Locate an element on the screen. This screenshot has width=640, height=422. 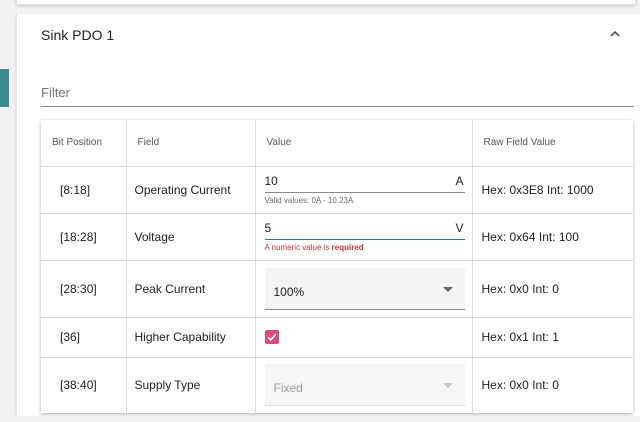
operating-current-value: 10 is located at coordinates (271, 181).